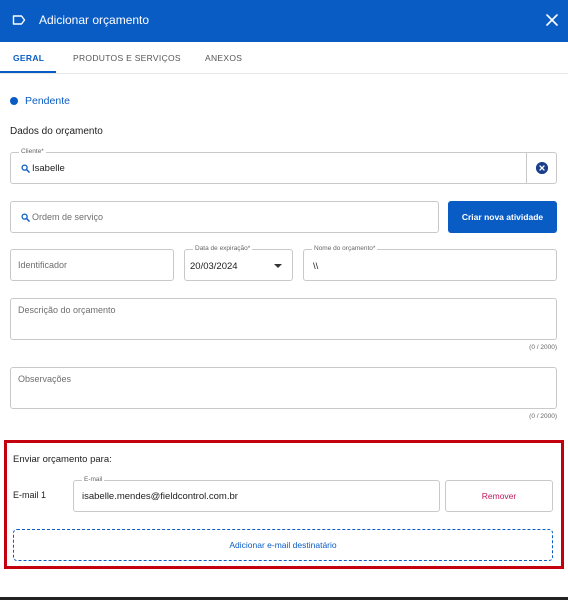 Image resolution: width=568 pixels, height=600 pixels. I want to click on section-title: Dados do orçamento, so click(56, 131).